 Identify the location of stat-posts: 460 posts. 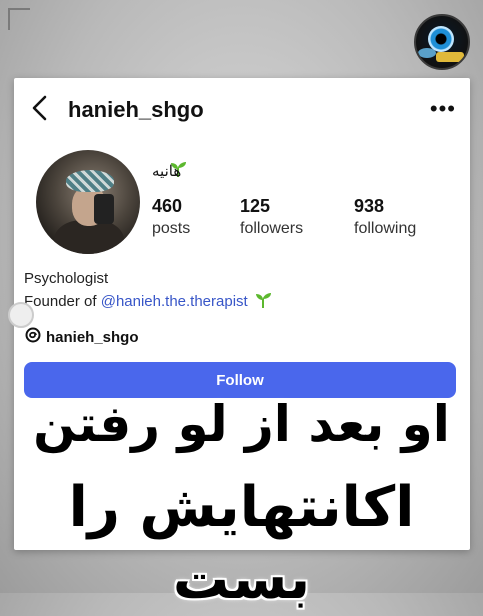
(171, 217).